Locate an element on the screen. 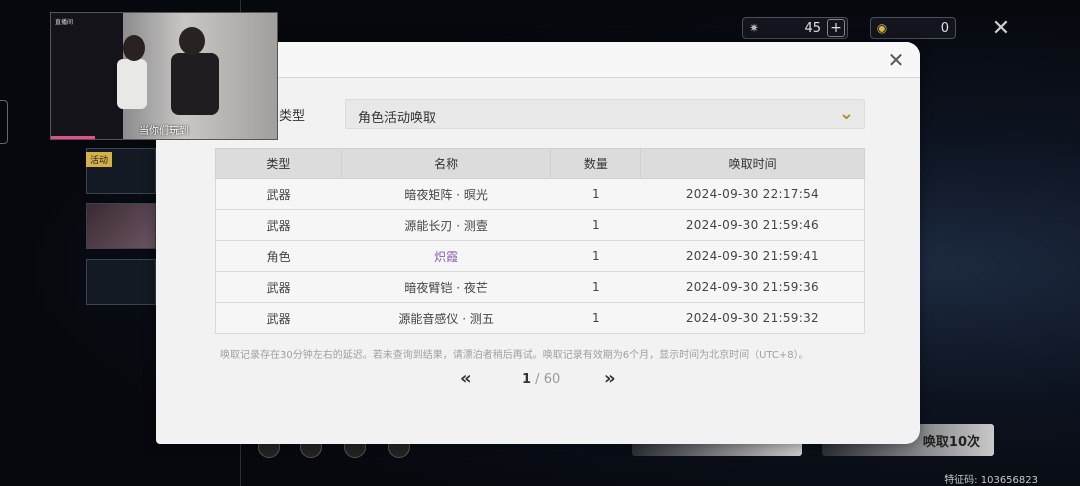  stream-person-1-head is located at coordinates (134, 48).